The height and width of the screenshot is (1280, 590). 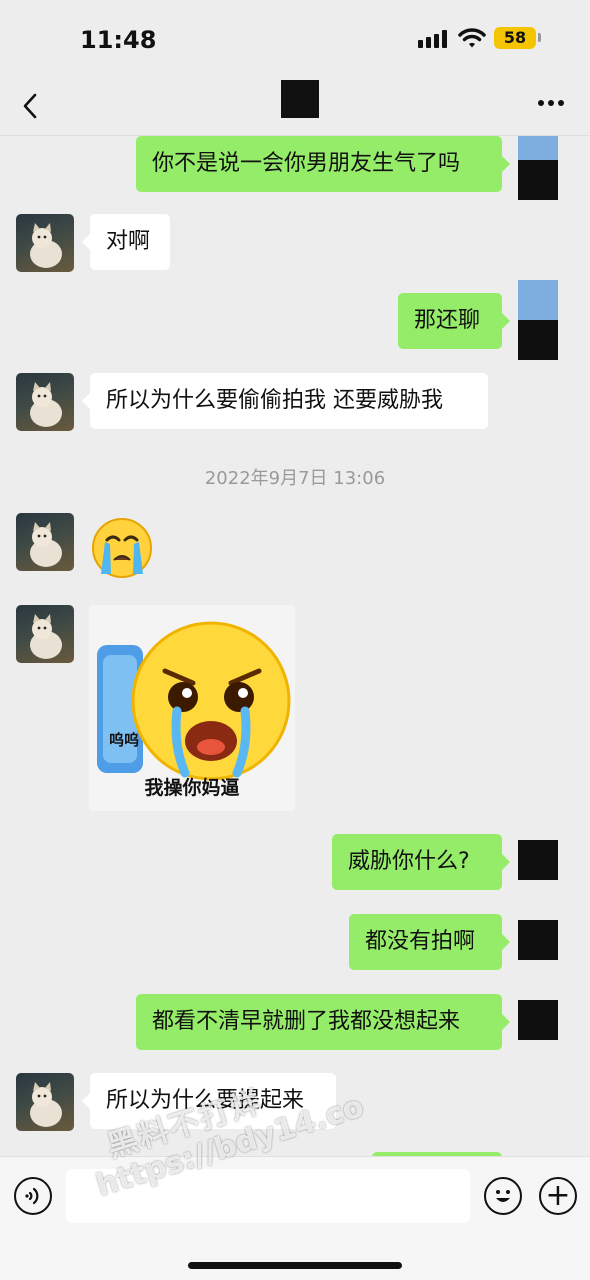 I want to click on status-bar: 11:48 58, so click(x=295, y=40).